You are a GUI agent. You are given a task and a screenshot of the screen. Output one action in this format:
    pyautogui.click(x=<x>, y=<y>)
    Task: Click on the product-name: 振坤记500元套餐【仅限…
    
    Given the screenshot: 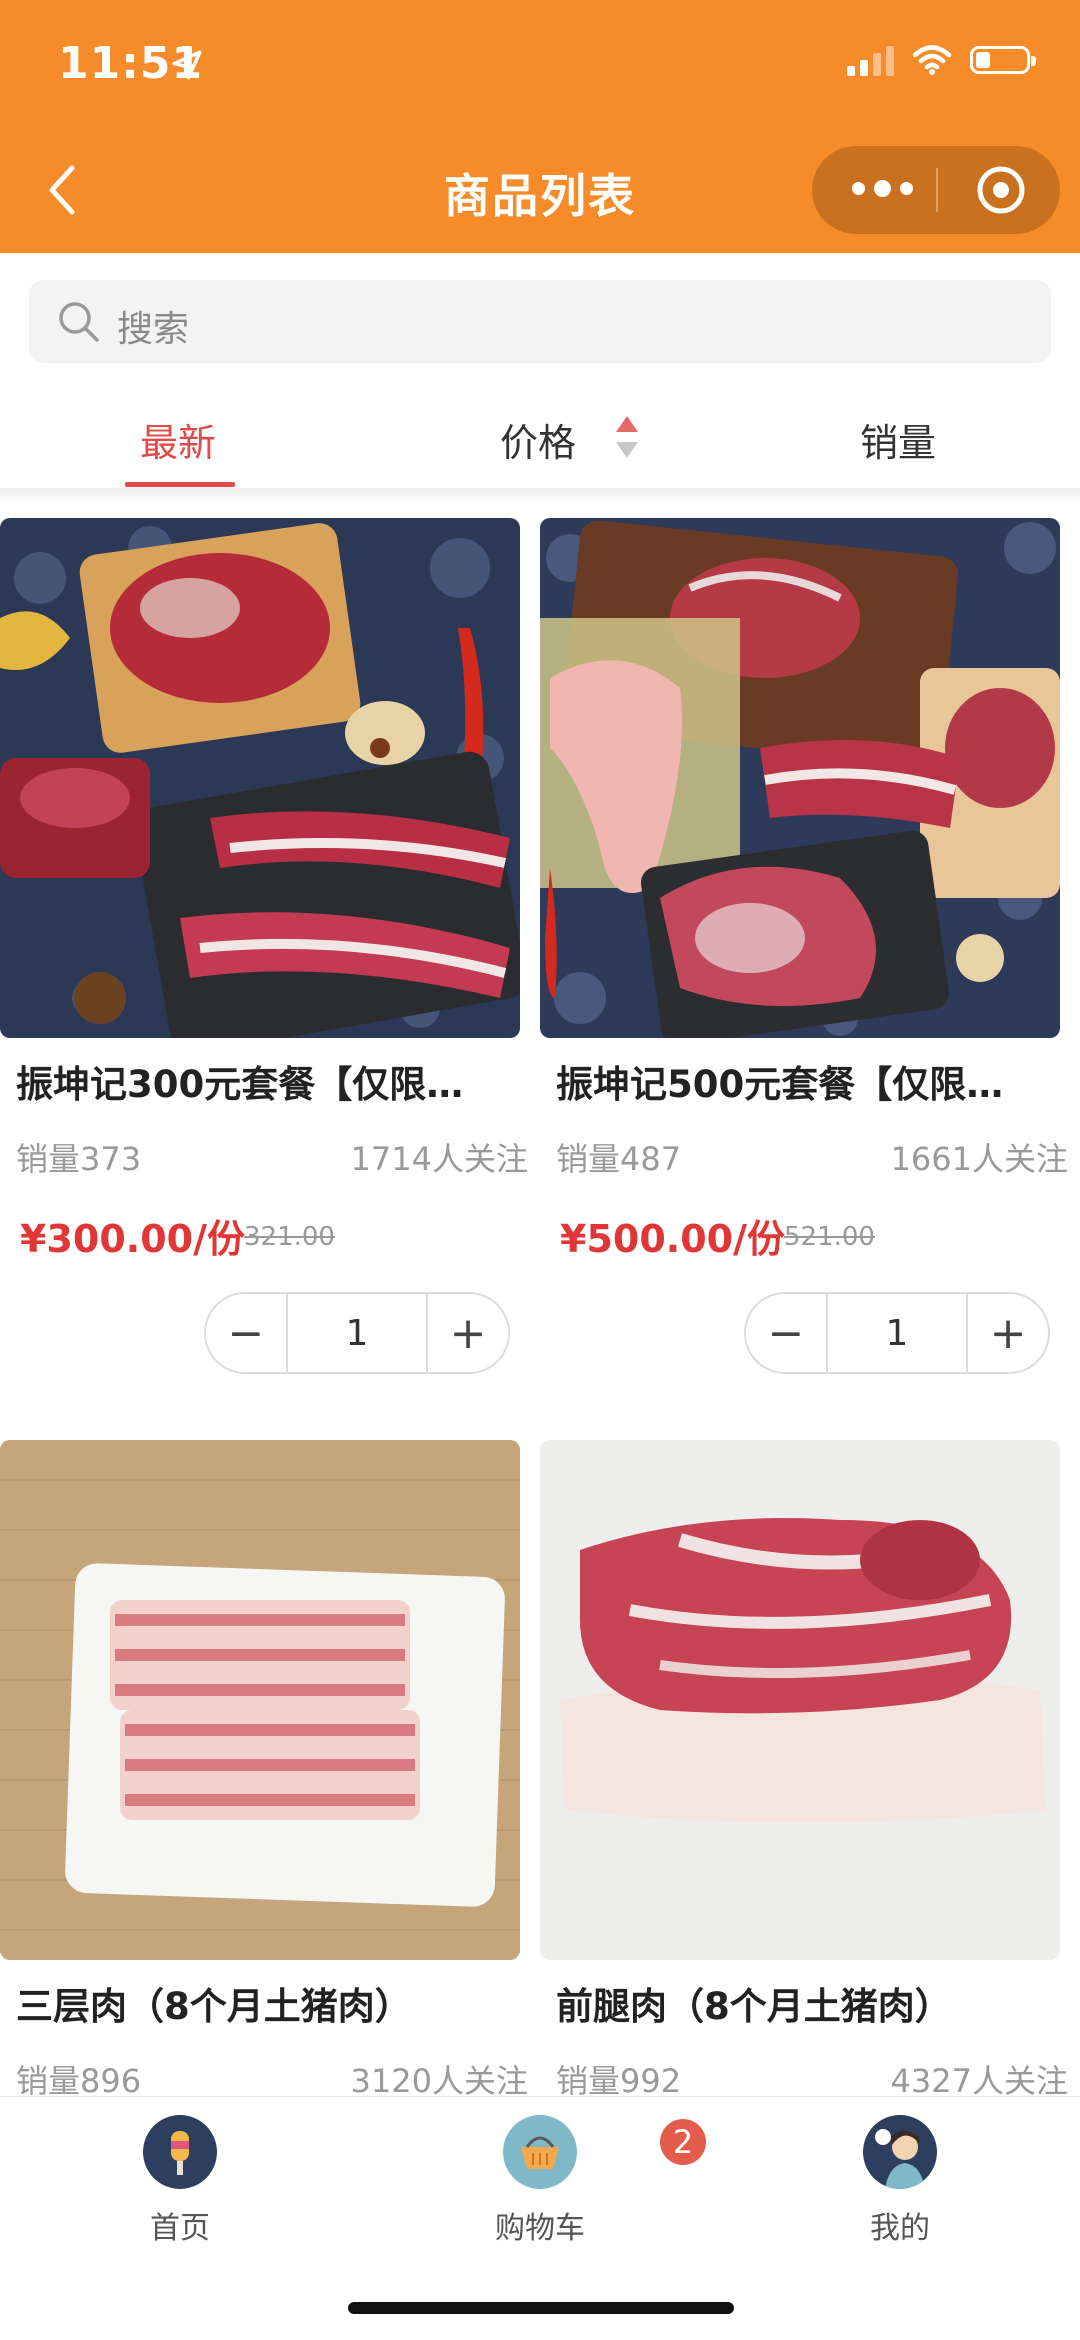 What is the action you would take?
    pyautogui.click(x=806, y=1081)
    